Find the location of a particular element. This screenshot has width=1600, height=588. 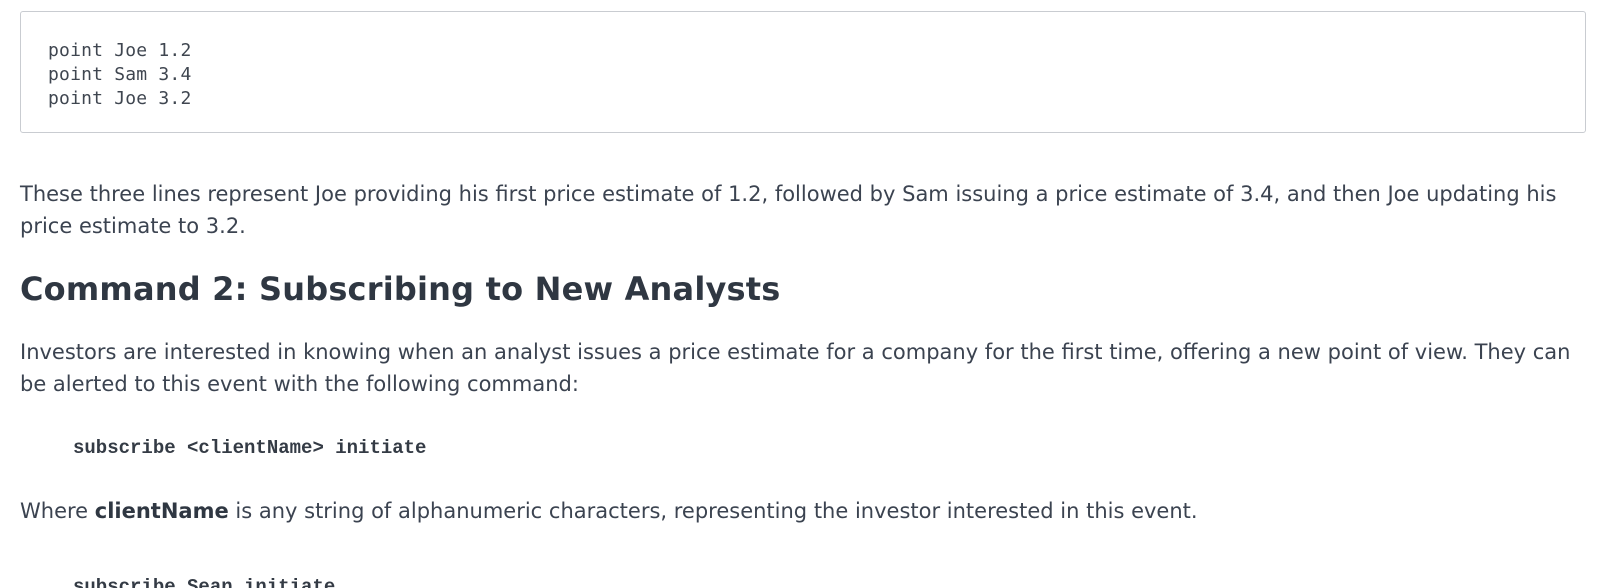

paragraph-prefix: Where is located at coordinates (57, 511).